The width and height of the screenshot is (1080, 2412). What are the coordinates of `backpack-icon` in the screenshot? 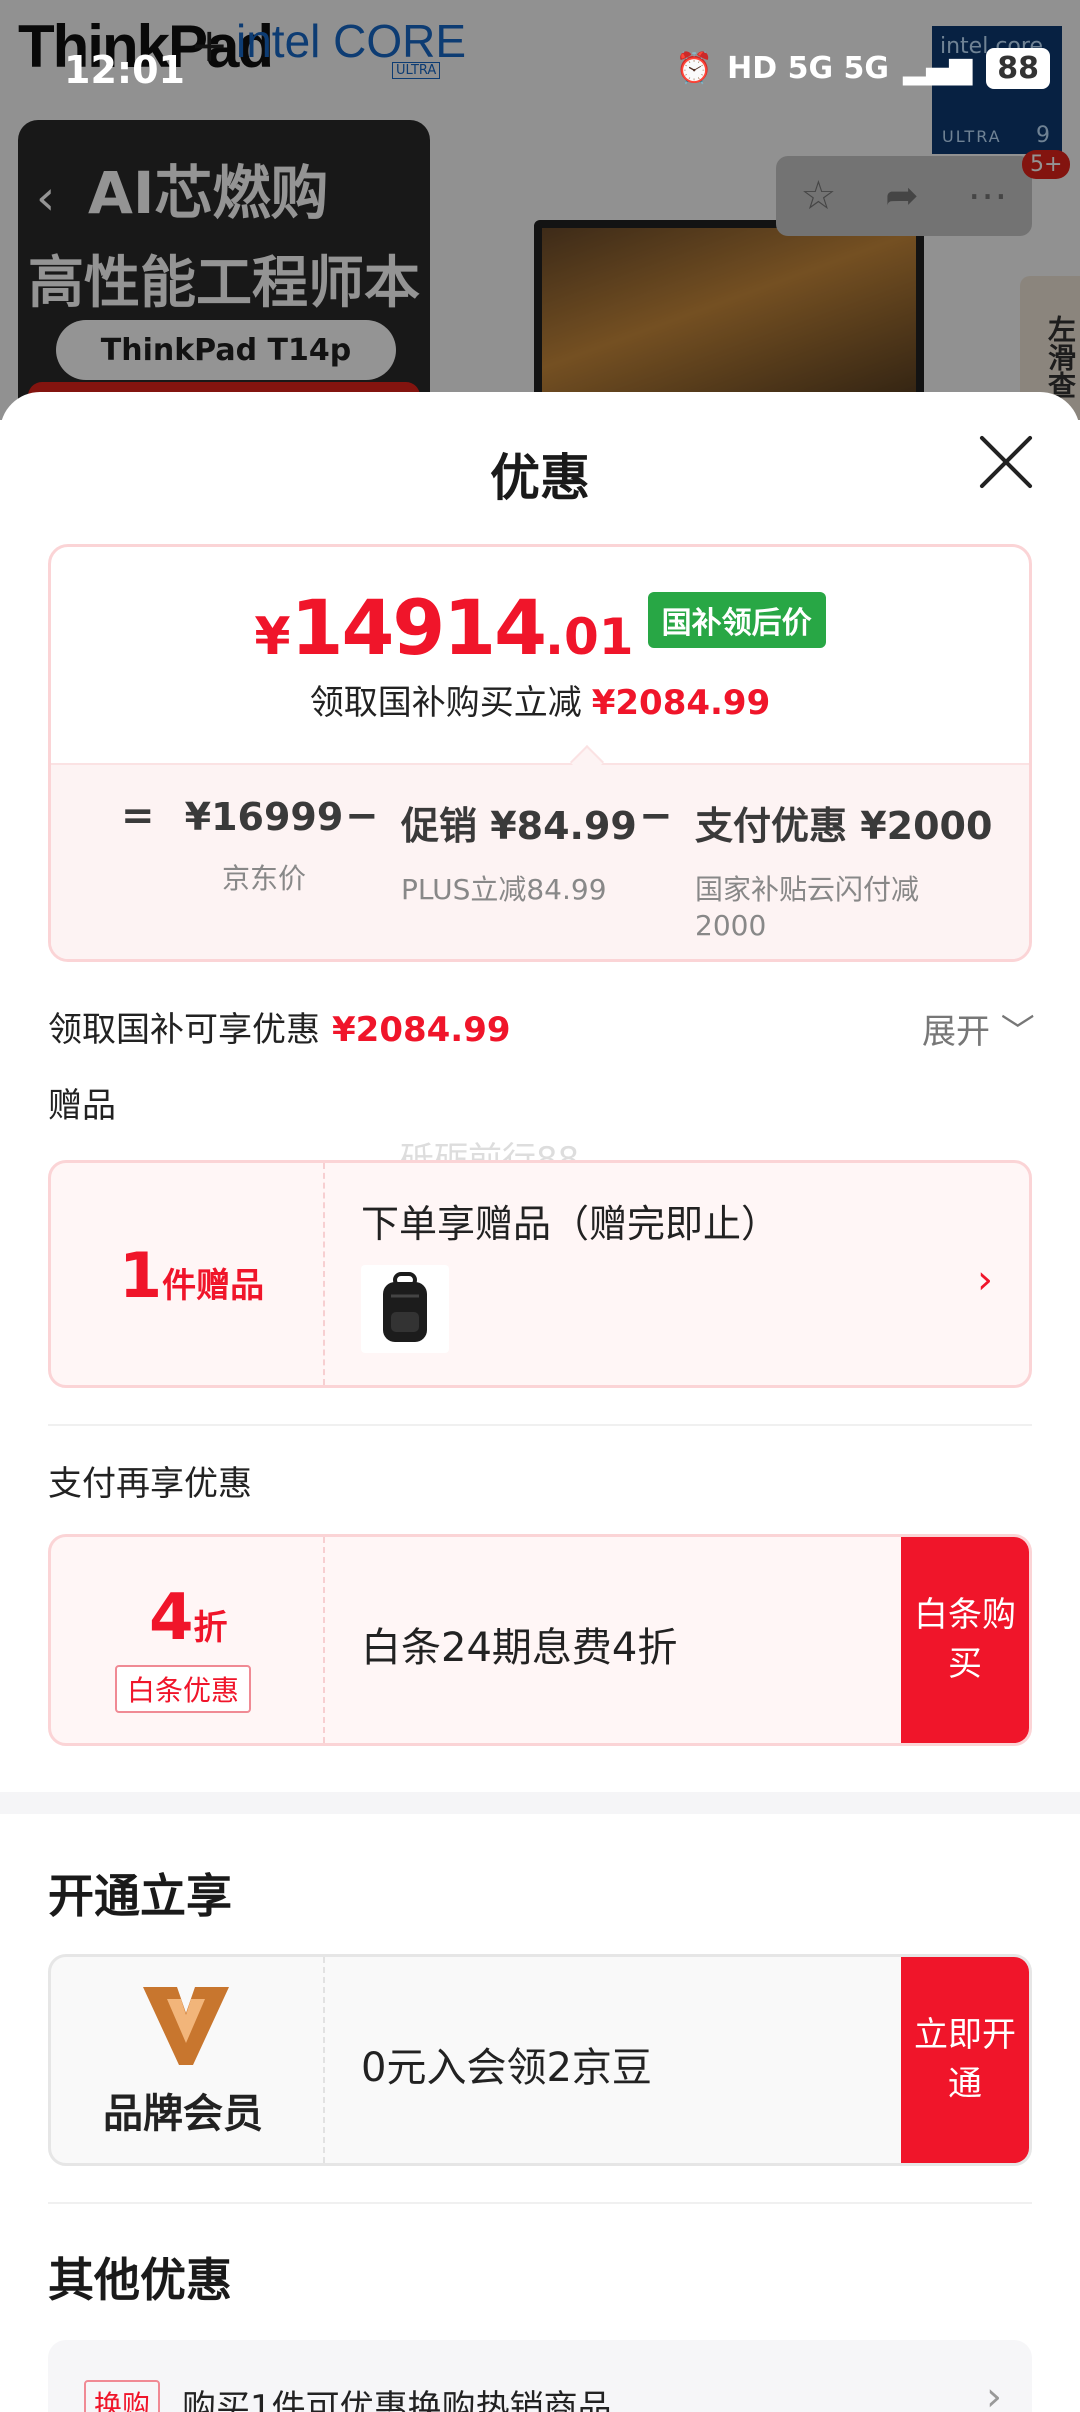 It's located at (405, 1307).